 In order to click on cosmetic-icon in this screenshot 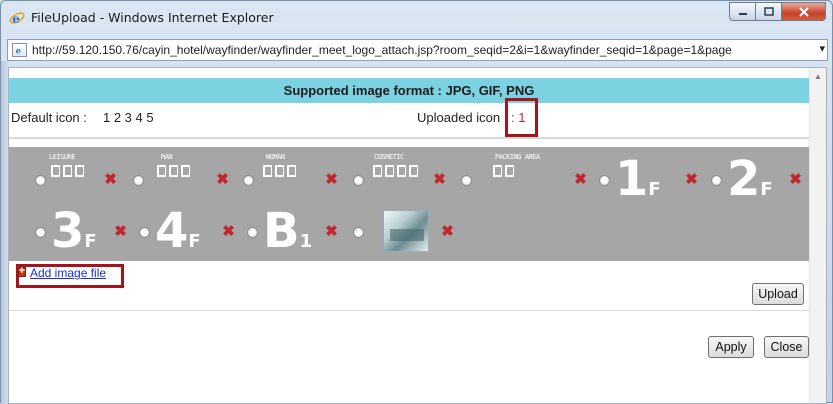, I will do `click(395, 171)`.